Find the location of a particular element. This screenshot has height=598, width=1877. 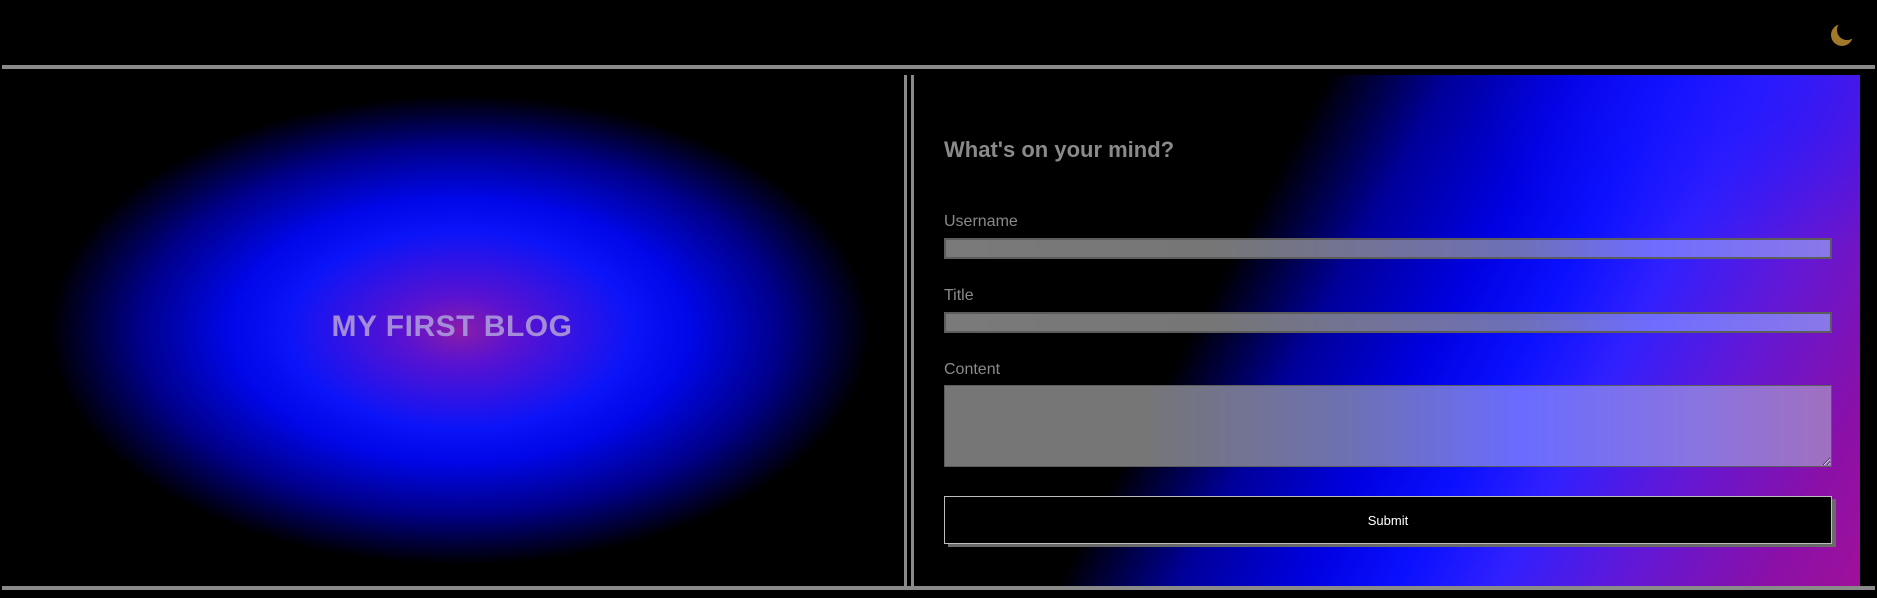

title-label: Title is located at coordinates (959, 295).